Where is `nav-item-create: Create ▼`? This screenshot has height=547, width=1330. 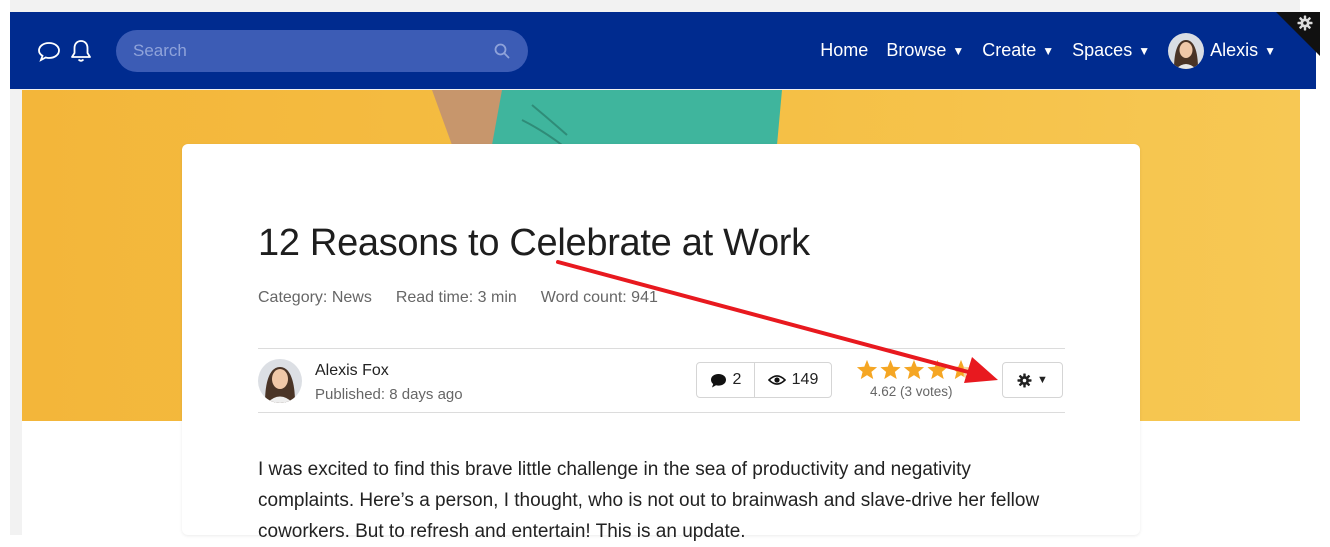 nav-item-create: Create ▼ is located at coordinates (1018, 50).